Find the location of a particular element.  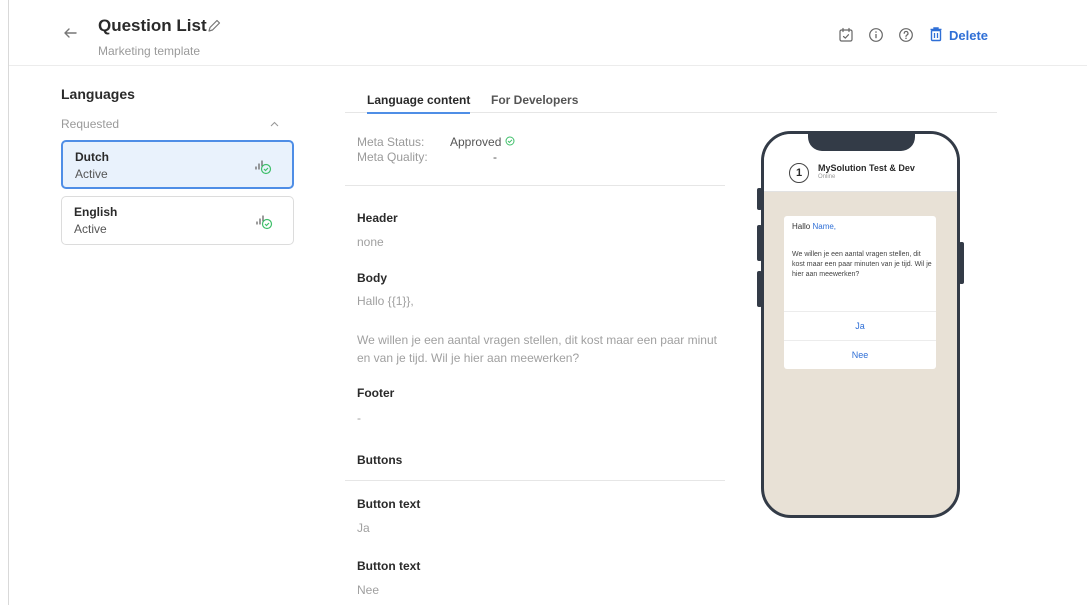

tab-language-content: Language content is located at coordinates (419, 103).